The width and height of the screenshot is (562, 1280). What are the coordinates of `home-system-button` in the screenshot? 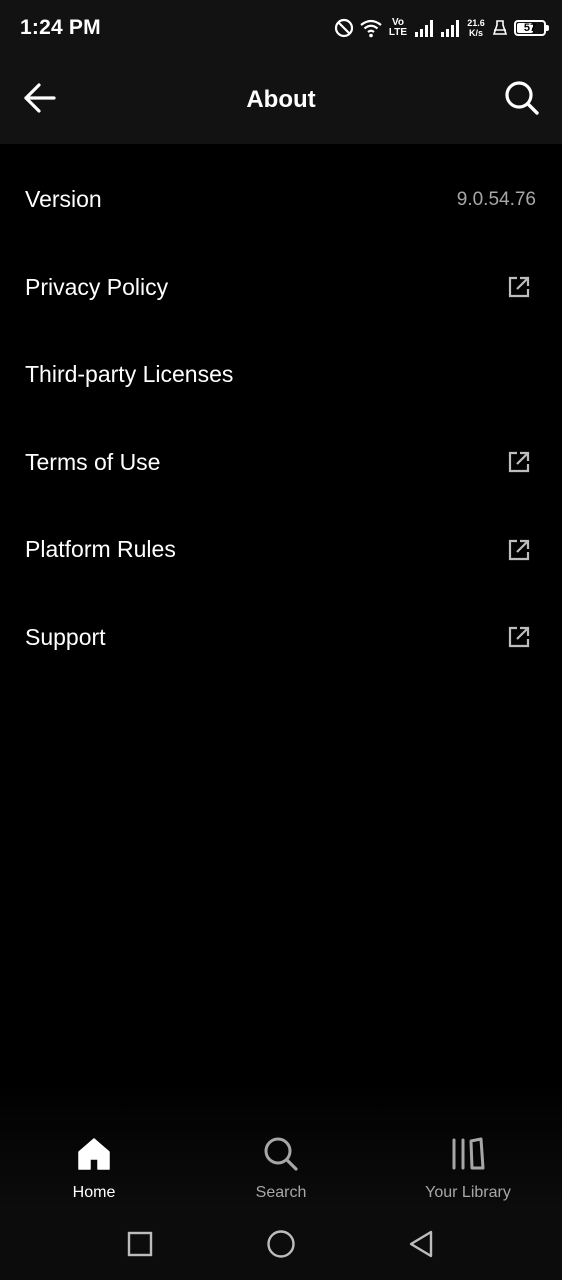 It's located at (281, 1246).